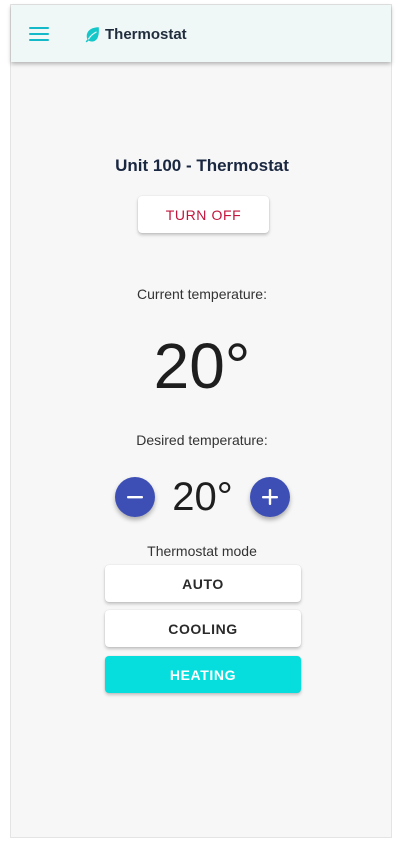 The image size is (401, 843). I want to click on current-temperature-value: 20°, so click(202, 366).